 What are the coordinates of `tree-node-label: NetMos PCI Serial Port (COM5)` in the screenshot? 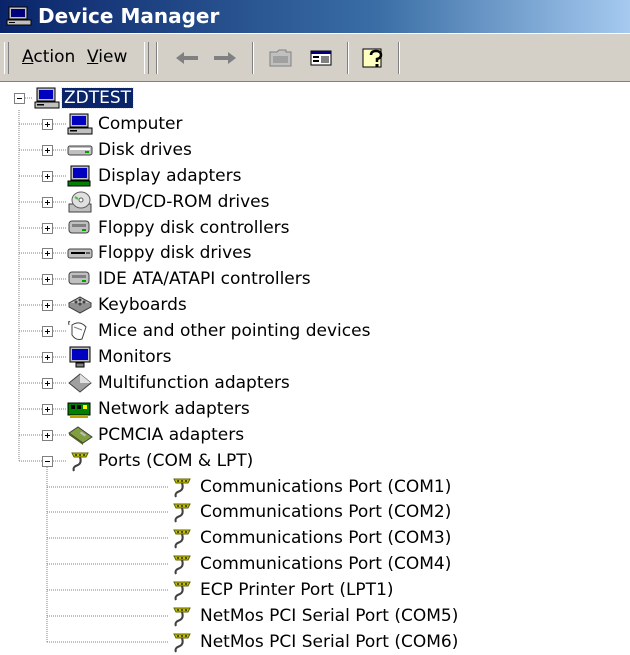 It's located at (329, 616).